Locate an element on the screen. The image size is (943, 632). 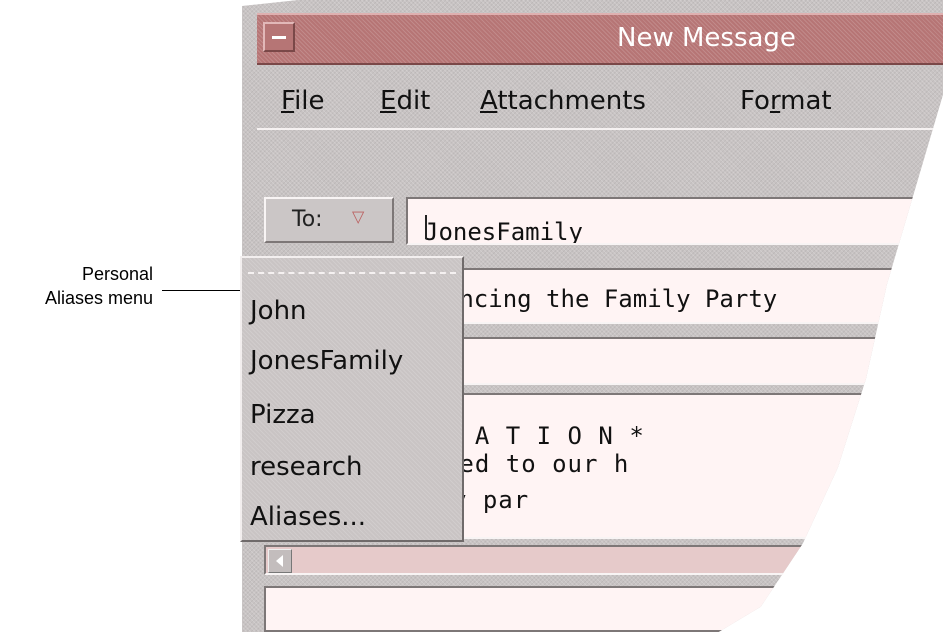
alias-item-john: John is located at coordinates (278, 311).